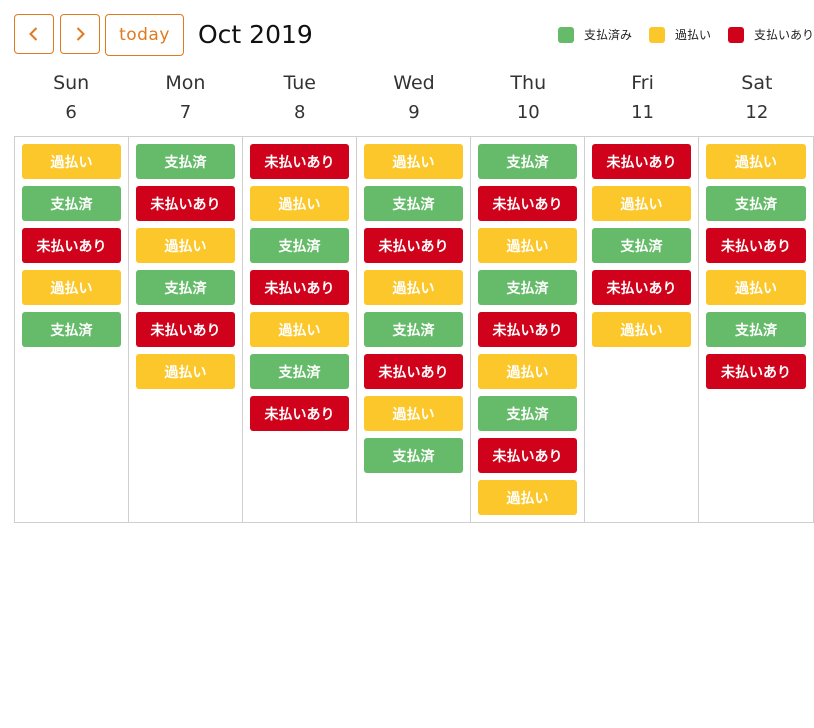 This screenshot has height=728, width=814. Describe the element at coordinates (528, 99) in the screenshot. I see `day-header-thu: Thu 10` at that location.